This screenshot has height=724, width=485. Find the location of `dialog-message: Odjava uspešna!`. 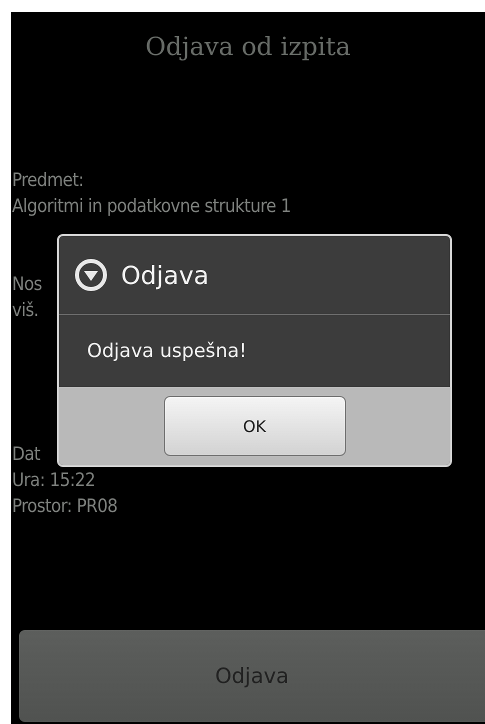

dialog-message: Odjava uspešna! is located at coordinates (167, 351).